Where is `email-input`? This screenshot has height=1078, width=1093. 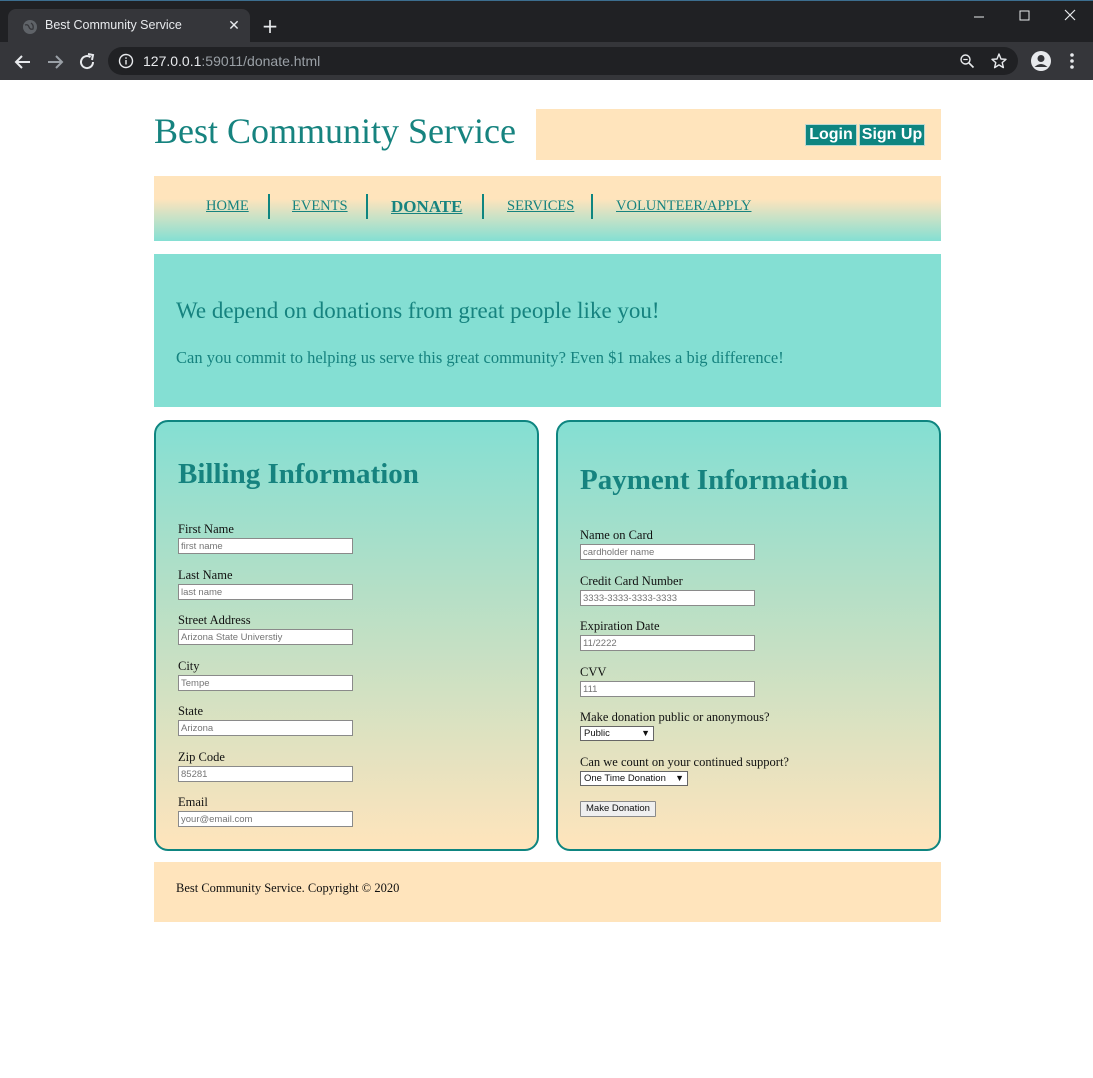
email-input is located at coordinates (265, 819).